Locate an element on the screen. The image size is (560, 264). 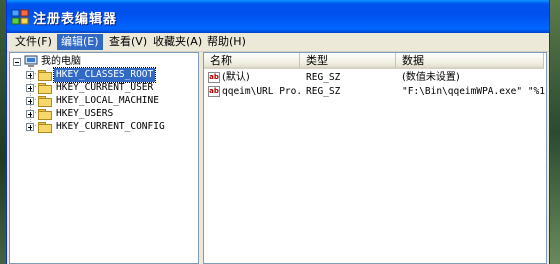
menu-edit: 编辑(E) is located at coordinates (80, 42).